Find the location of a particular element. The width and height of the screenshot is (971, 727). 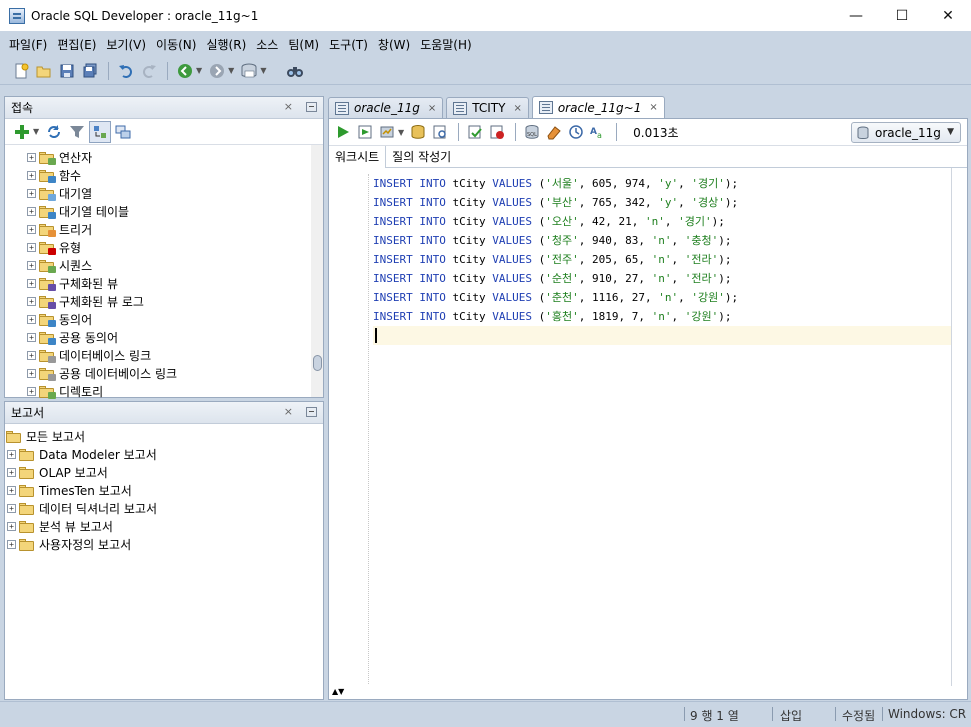

tree-item-synonyms: + 동의어 is located at coordinates (175, 319).